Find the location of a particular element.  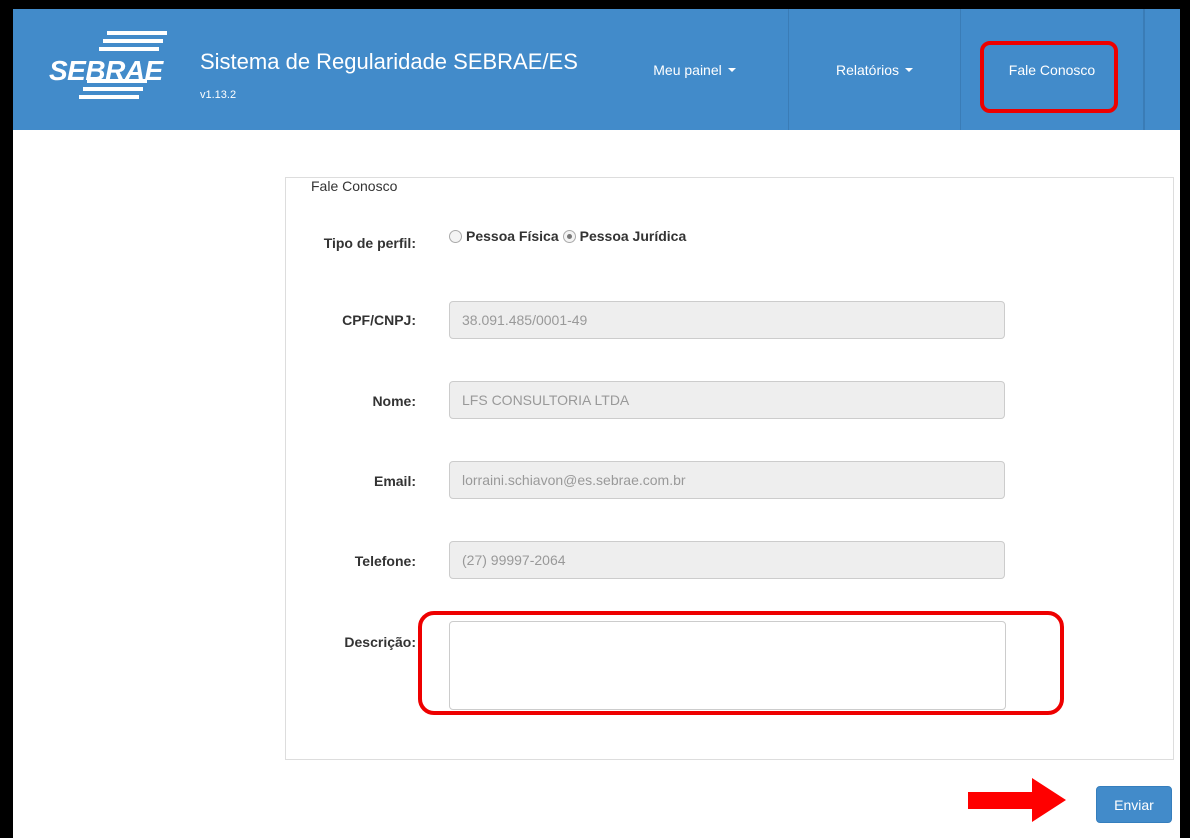

radio-pessoa-juridica-label: Pessoa Jurídica is located at coordinates (633, 236).